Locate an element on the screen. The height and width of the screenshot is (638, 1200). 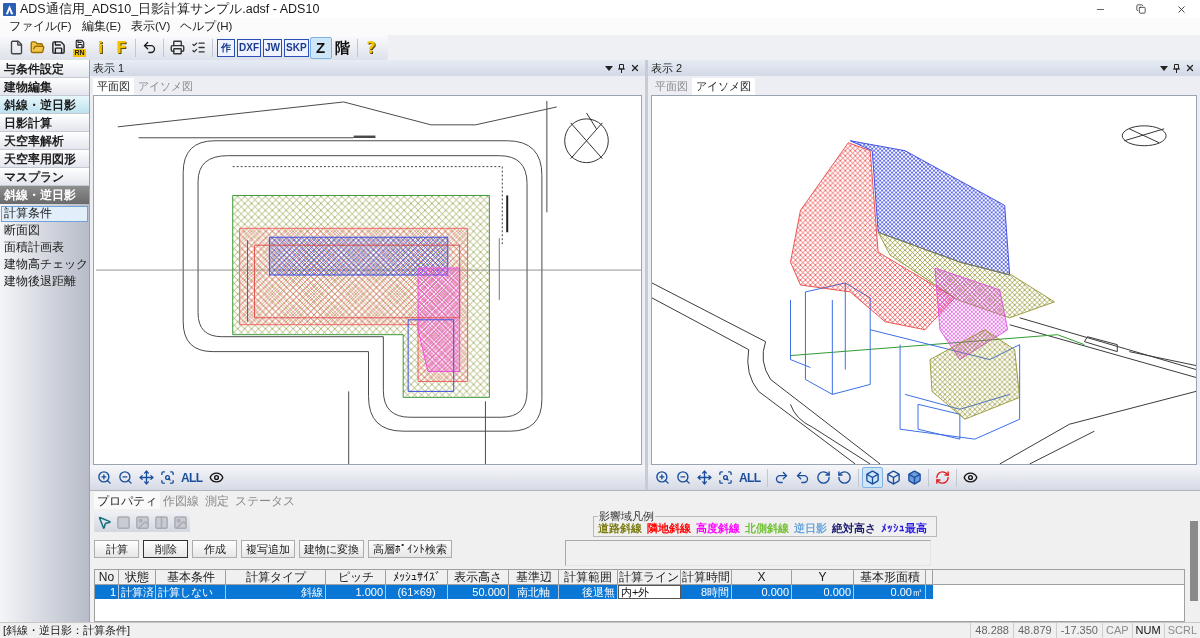
section-header: 斜線・逆日影 is located at coordinates (44, 195).